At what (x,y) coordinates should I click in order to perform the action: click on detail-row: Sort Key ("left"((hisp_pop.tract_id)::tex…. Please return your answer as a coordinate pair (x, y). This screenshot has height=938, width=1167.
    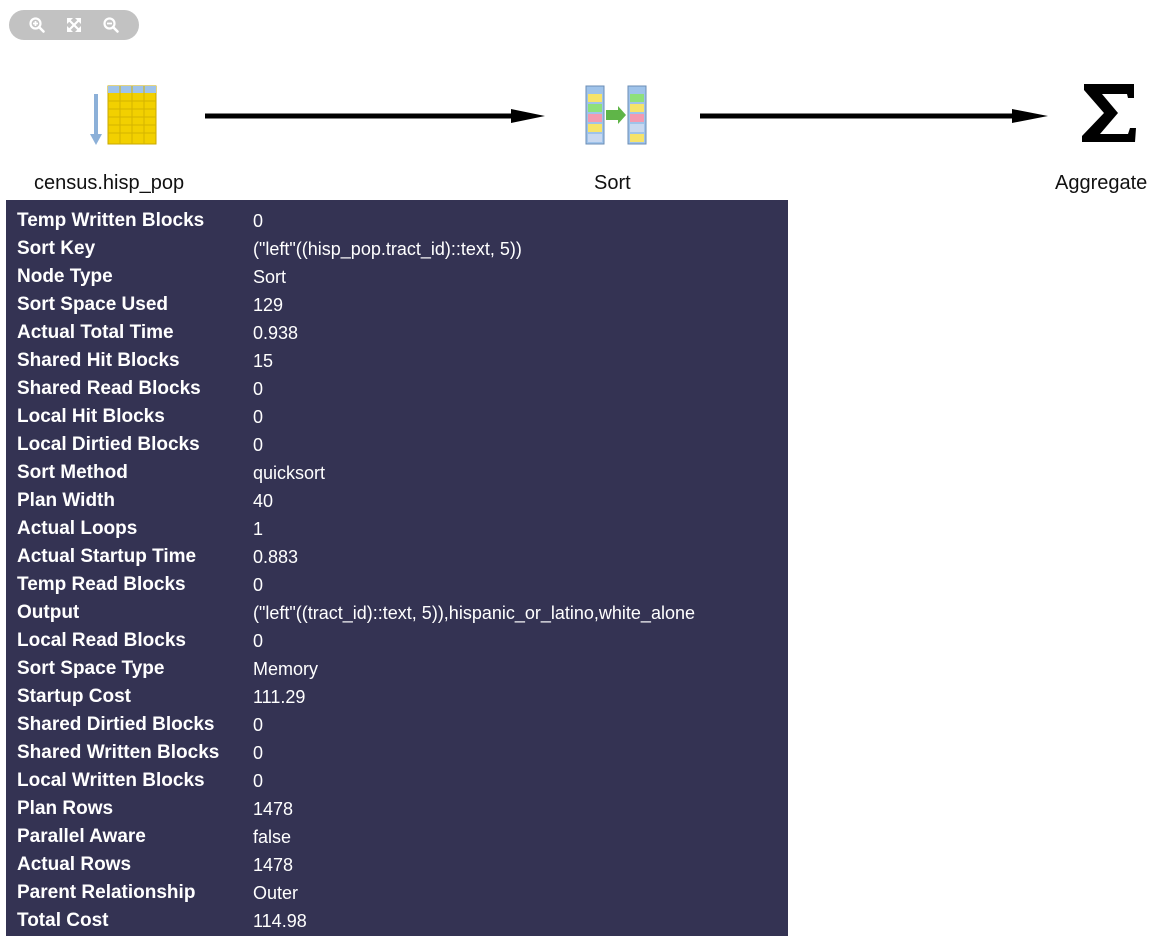
    Looking at the image, I should click on (402, 249).